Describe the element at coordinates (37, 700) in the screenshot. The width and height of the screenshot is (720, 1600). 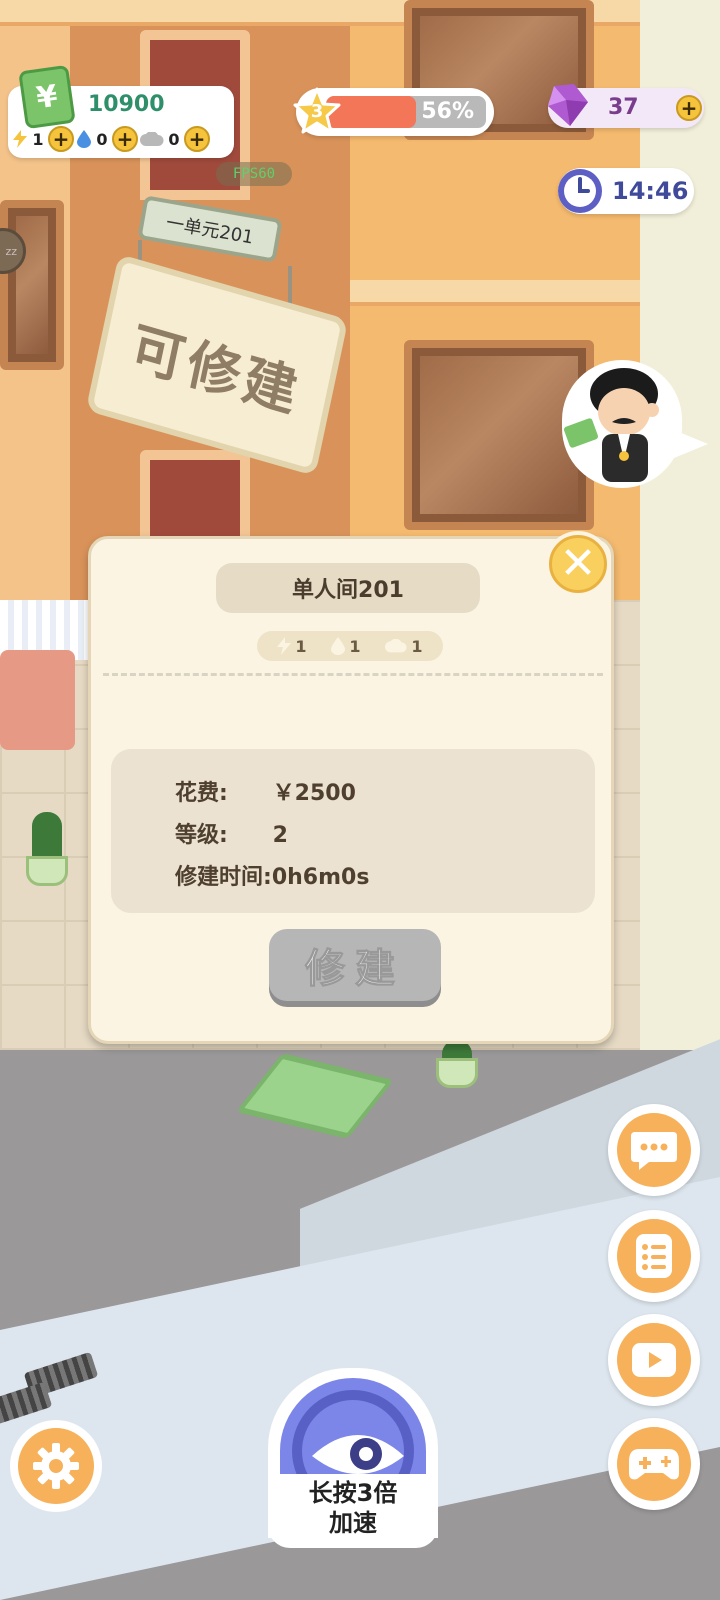
I see `bed` at that location.